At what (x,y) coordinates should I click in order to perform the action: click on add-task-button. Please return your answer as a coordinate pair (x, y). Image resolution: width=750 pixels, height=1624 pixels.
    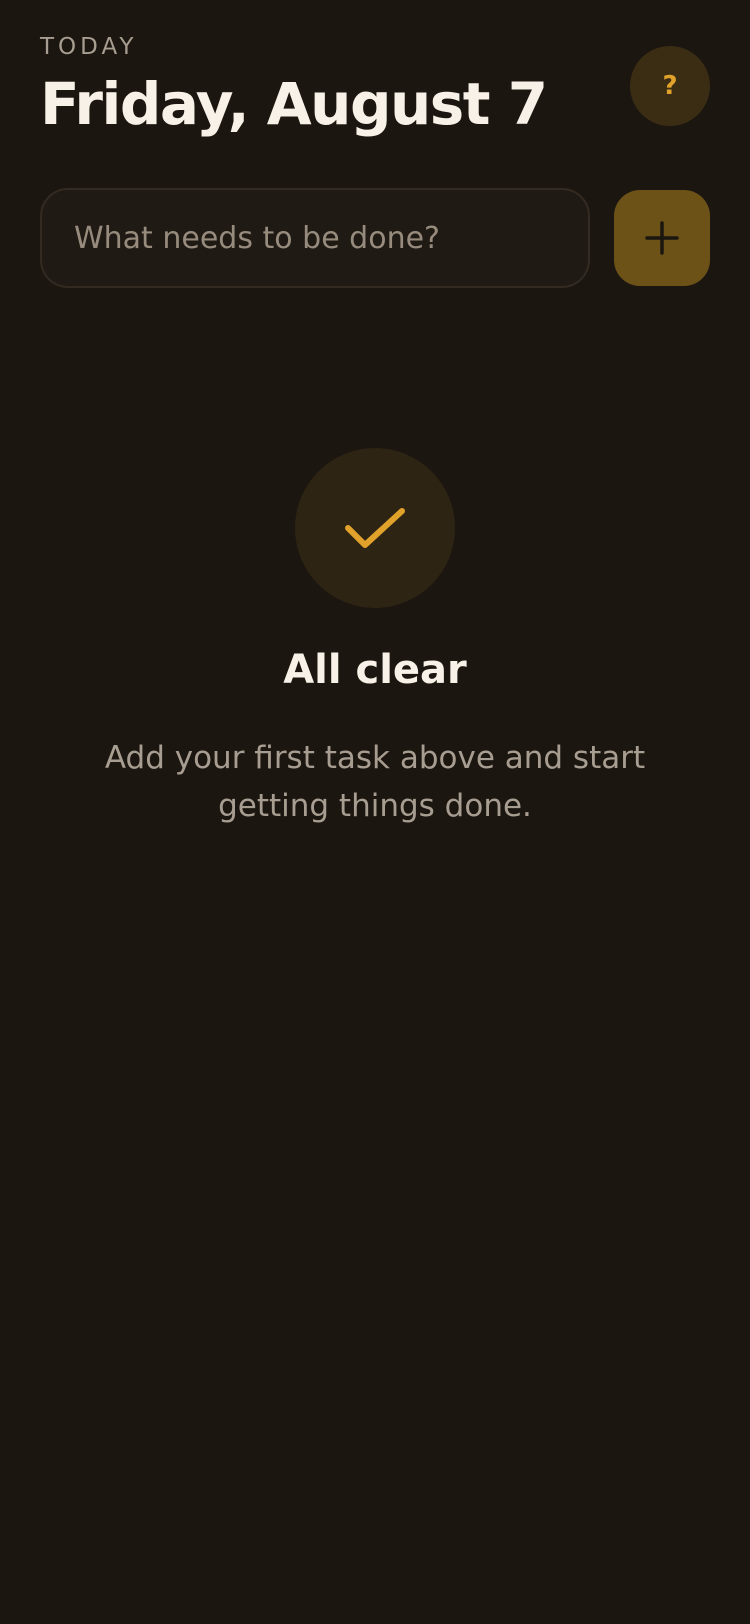
    Looking at the image, I should click on (662, 238).